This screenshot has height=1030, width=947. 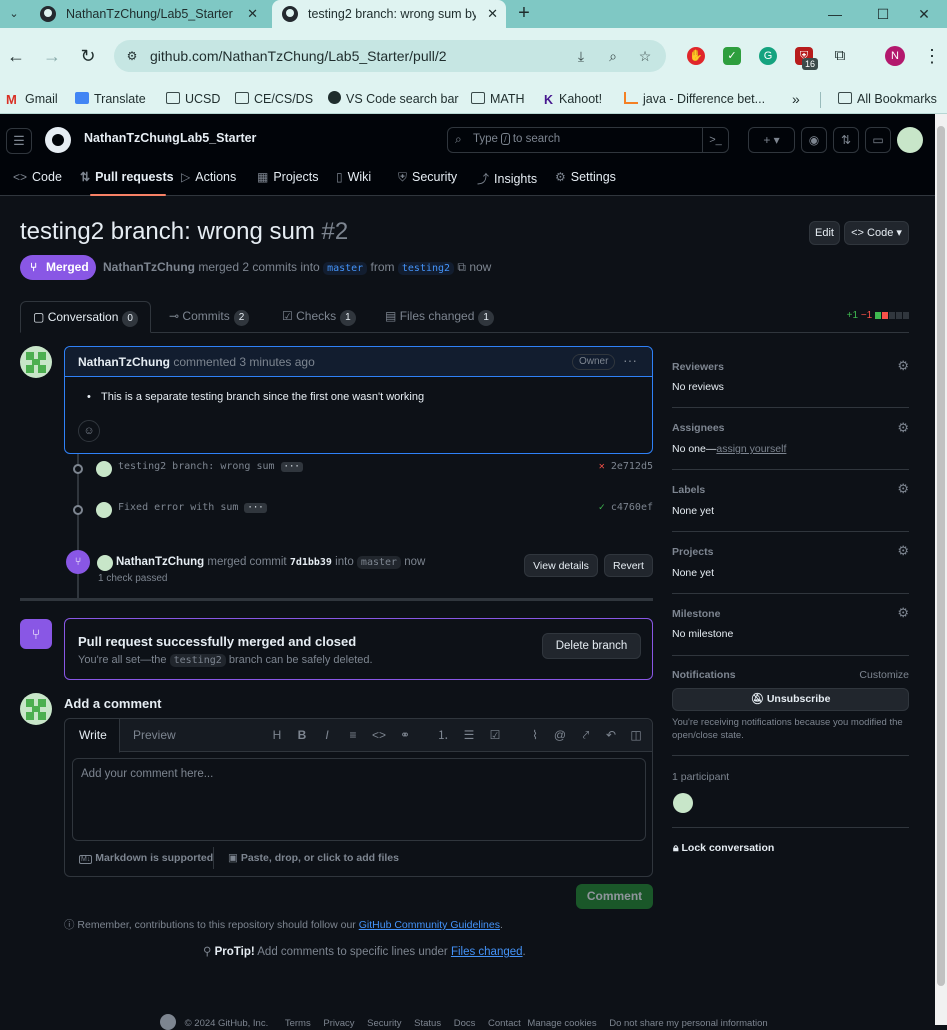 What do you see at coordinates (586, 735) in the screenshot?
I see `cross-reference-icon: ⤤` at bounding box center [586, 735].